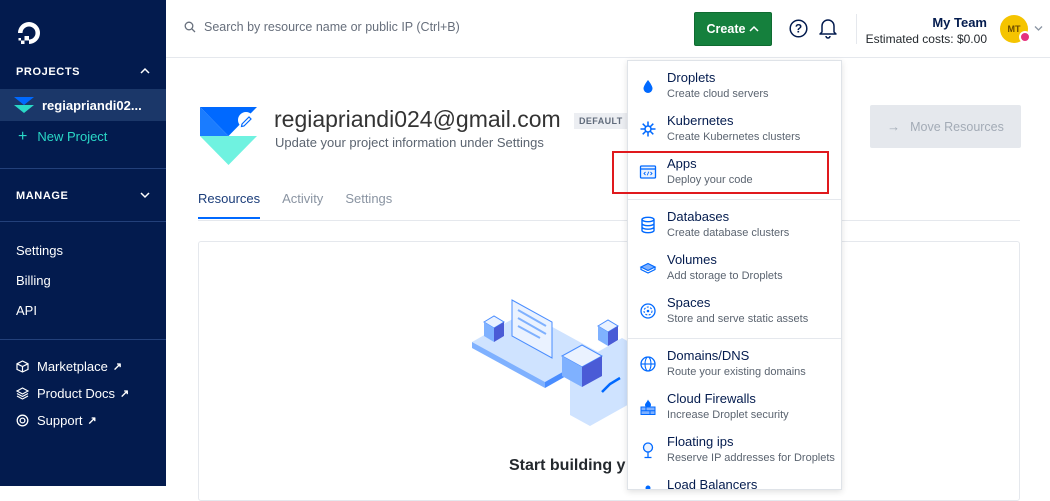 Image resolution: width=1050 pixels, height=501 pixels. I want to click on new-project-label: New Project, so click(72, 136).